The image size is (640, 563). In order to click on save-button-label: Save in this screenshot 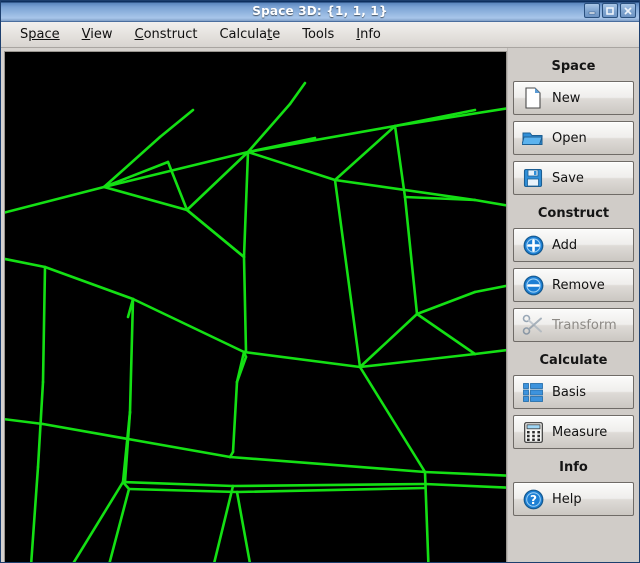, I will do `click(568, 178)`.